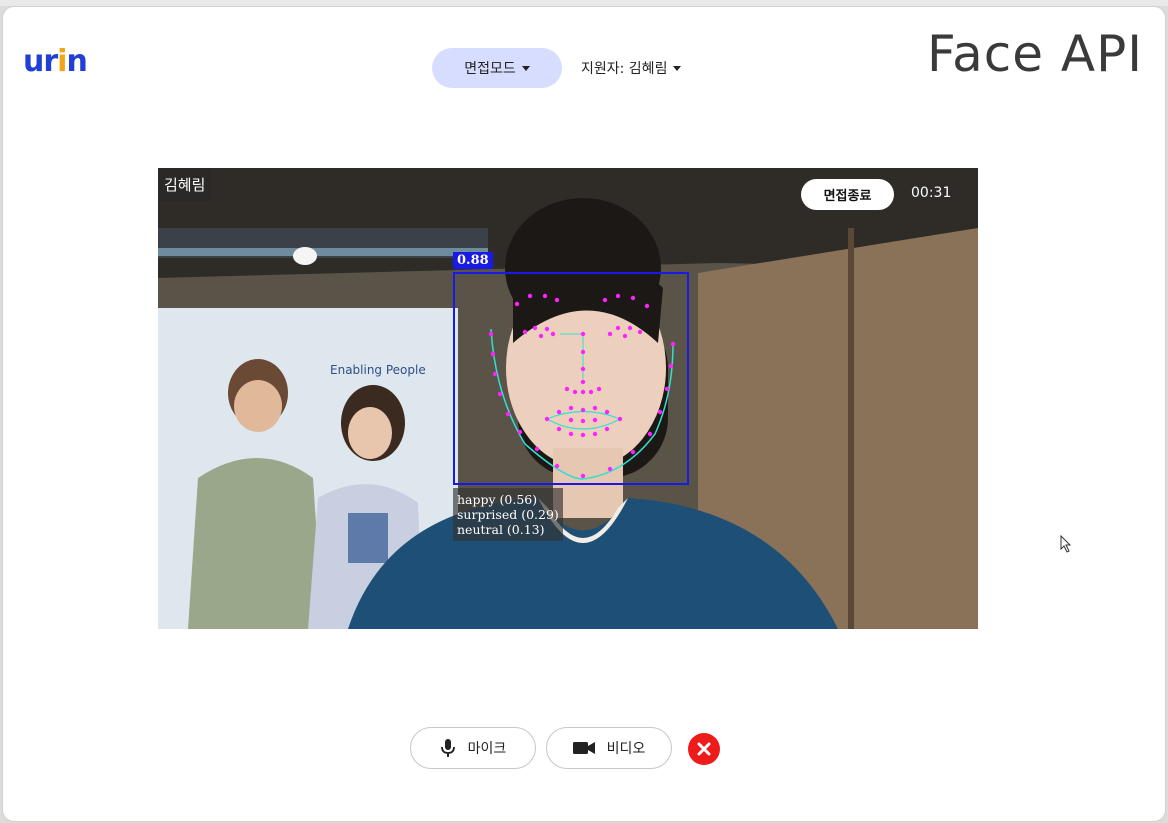  I want to click on emotion-line: happy (0.56), so click(497, 499).